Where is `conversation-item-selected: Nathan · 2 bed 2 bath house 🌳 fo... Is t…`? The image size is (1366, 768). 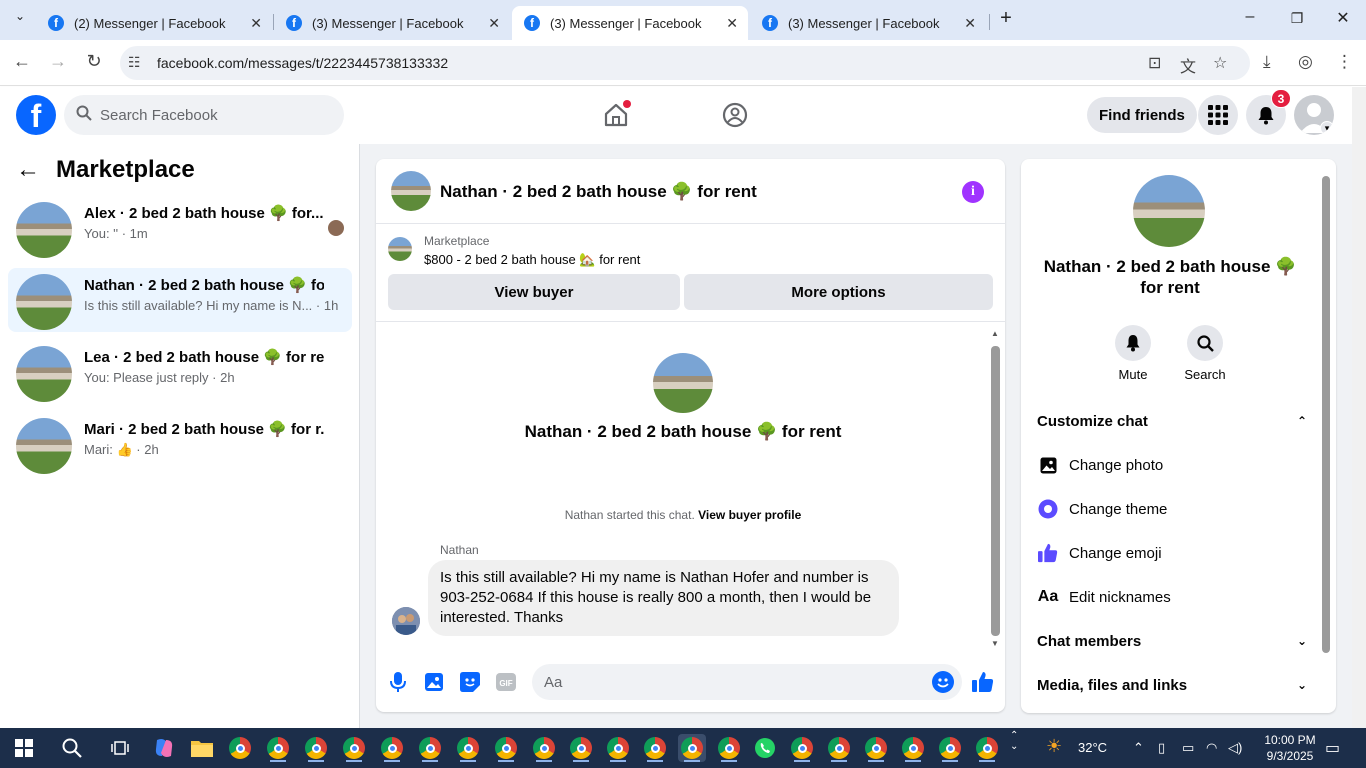 conversation-item-selected: Nathan · 2 bed 2 bath house 🌳 fo... Is t… is located at coordinates (180, 300).